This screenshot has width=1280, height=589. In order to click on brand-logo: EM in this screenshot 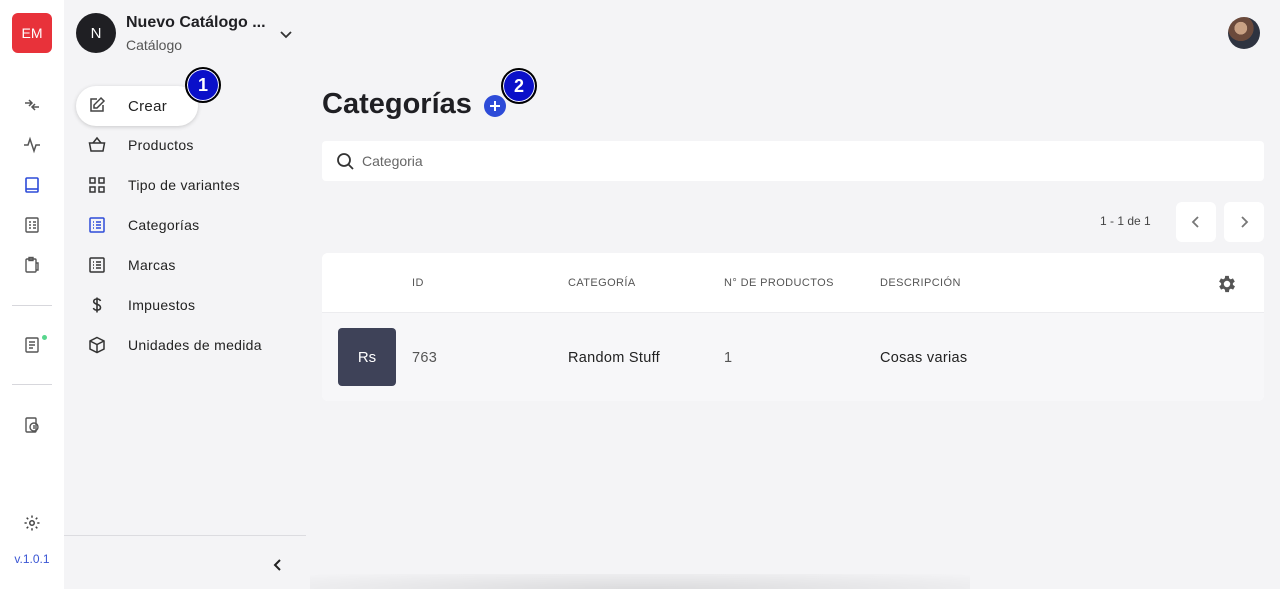, I will do `click(32, 33)`.